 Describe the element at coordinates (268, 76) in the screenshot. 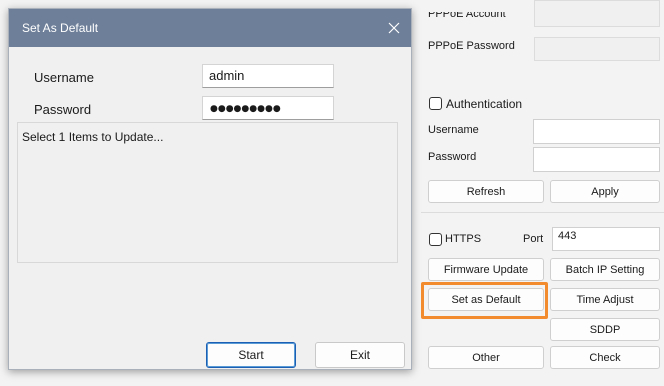

I see `username-input: admin` at that location.